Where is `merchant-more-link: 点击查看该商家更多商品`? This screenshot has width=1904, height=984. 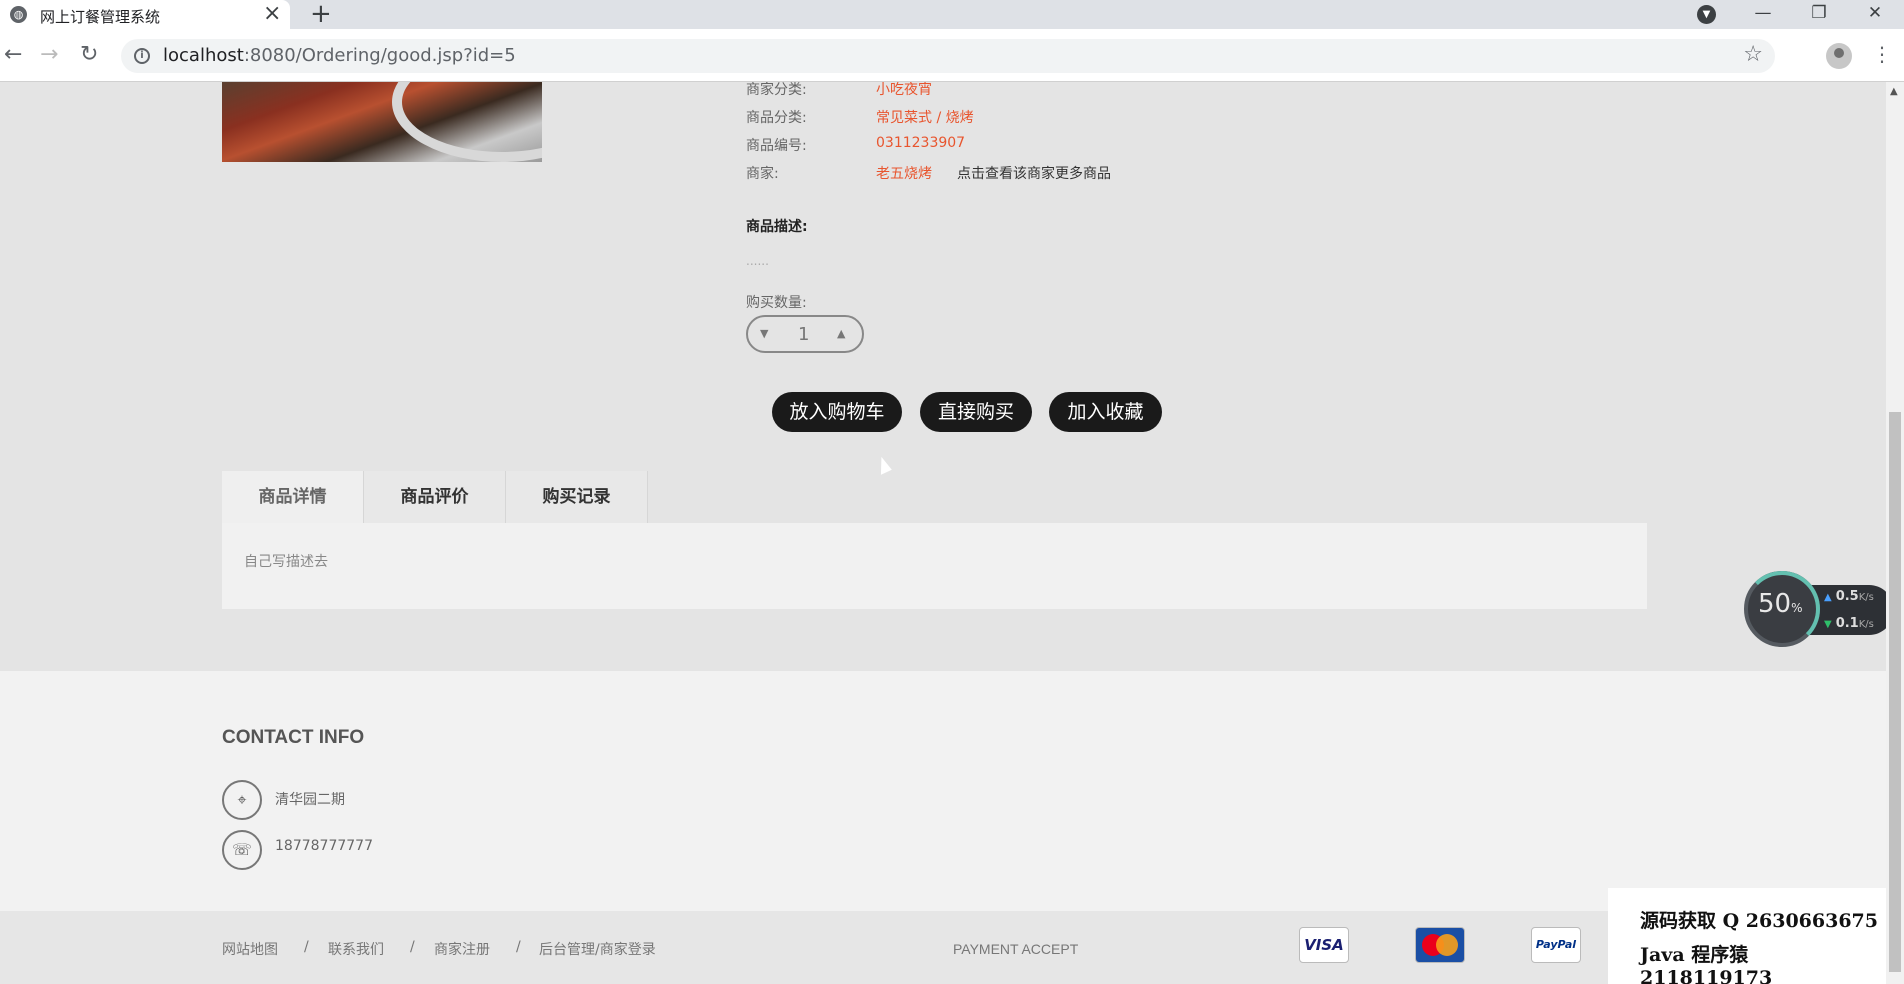 merchant-more-link: 点击查看该商家更多商品 is located at coordinates (1034, 173).